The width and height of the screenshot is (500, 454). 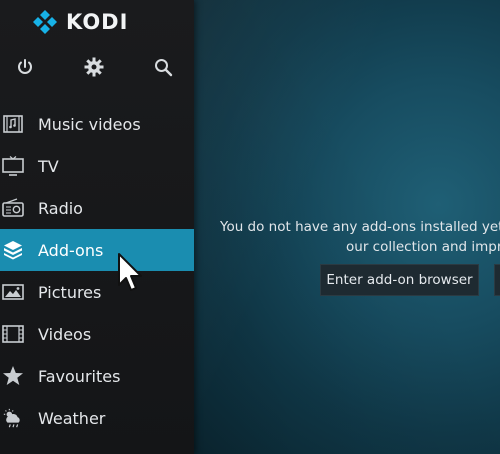 I want to click on star-icon, so click(x=13, y=376).